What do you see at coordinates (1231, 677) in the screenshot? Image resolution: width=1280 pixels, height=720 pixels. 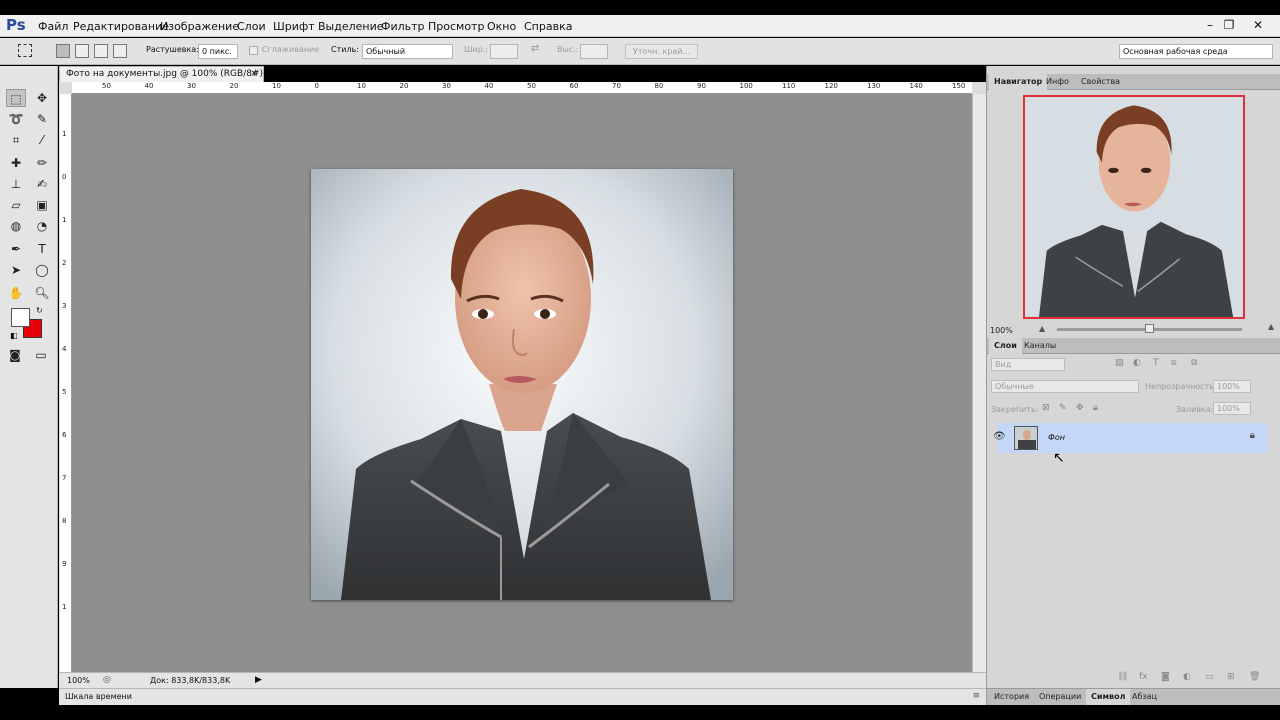 I see `new-layer-icon: ⊞` at bounding box center [1231, 677].